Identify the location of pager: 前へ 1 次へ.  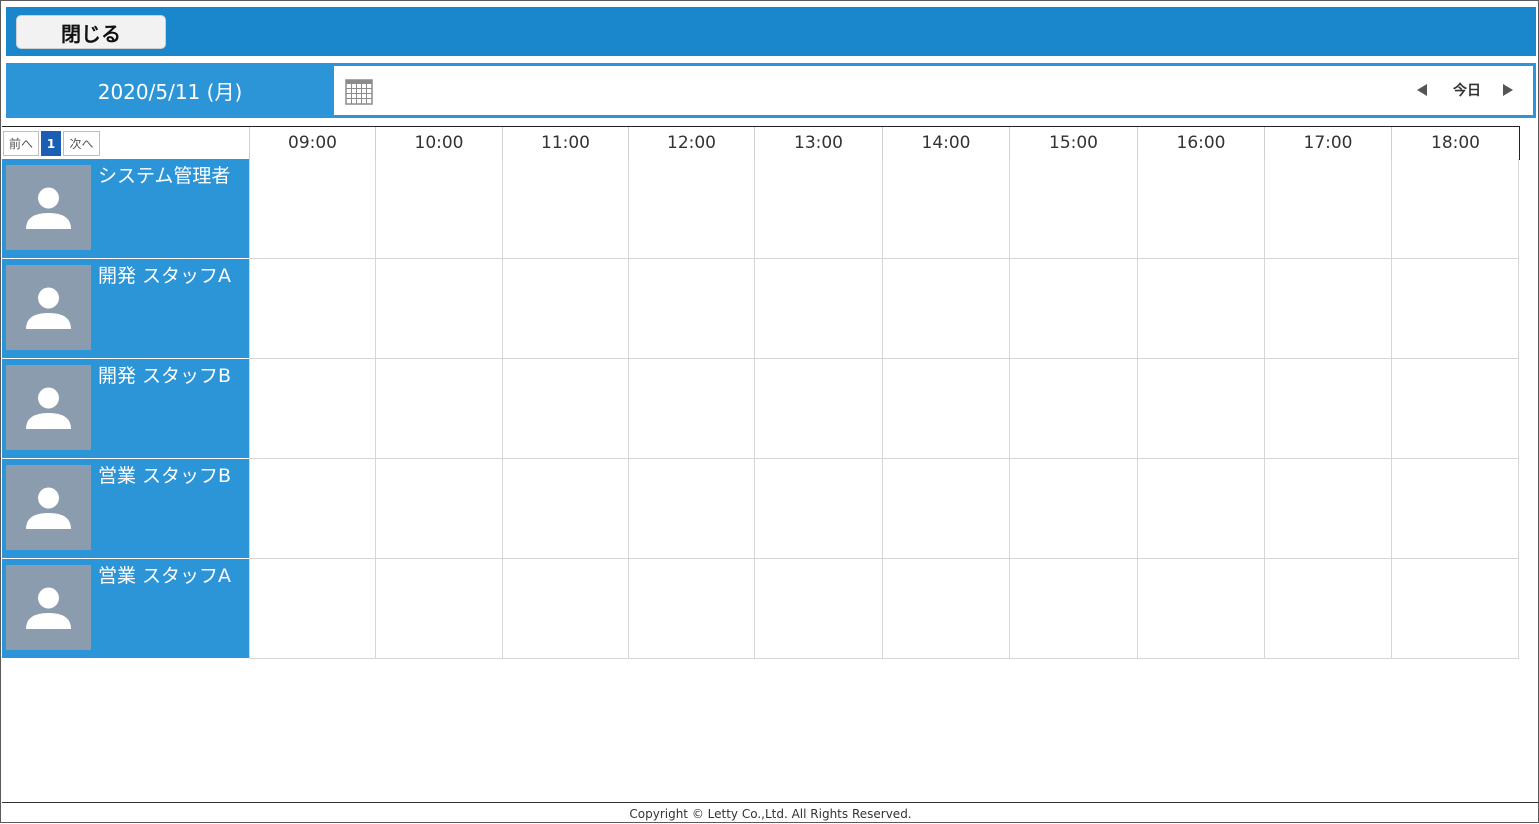
(51, 143).